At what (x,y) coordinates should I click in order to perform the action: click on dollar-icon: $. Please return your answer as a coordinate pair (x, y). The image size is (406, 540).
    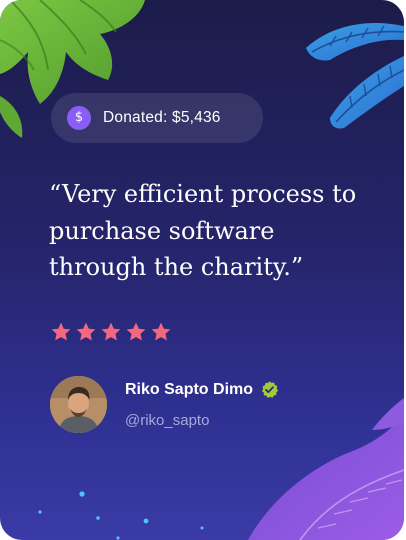
    Looking at the image, I should click on (79, 118).